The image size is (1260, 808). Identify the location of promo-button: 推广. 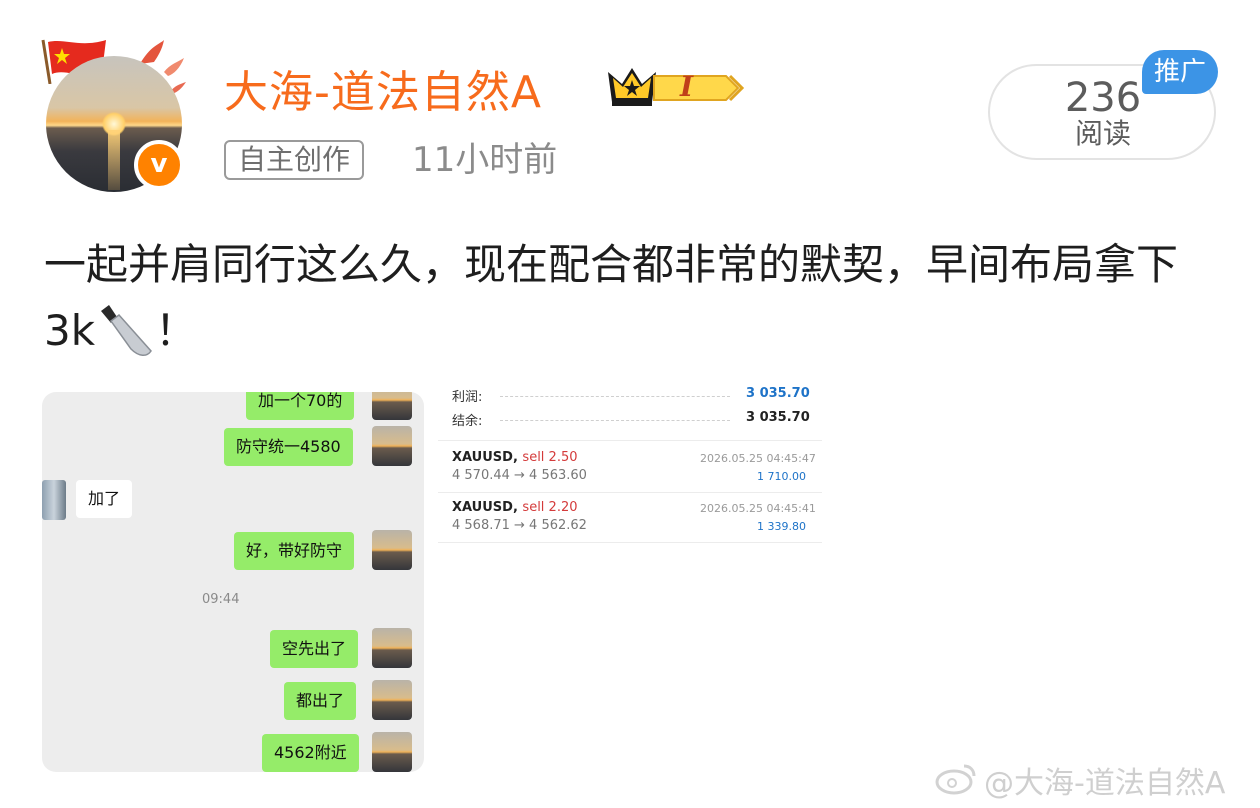
(1180, 72).